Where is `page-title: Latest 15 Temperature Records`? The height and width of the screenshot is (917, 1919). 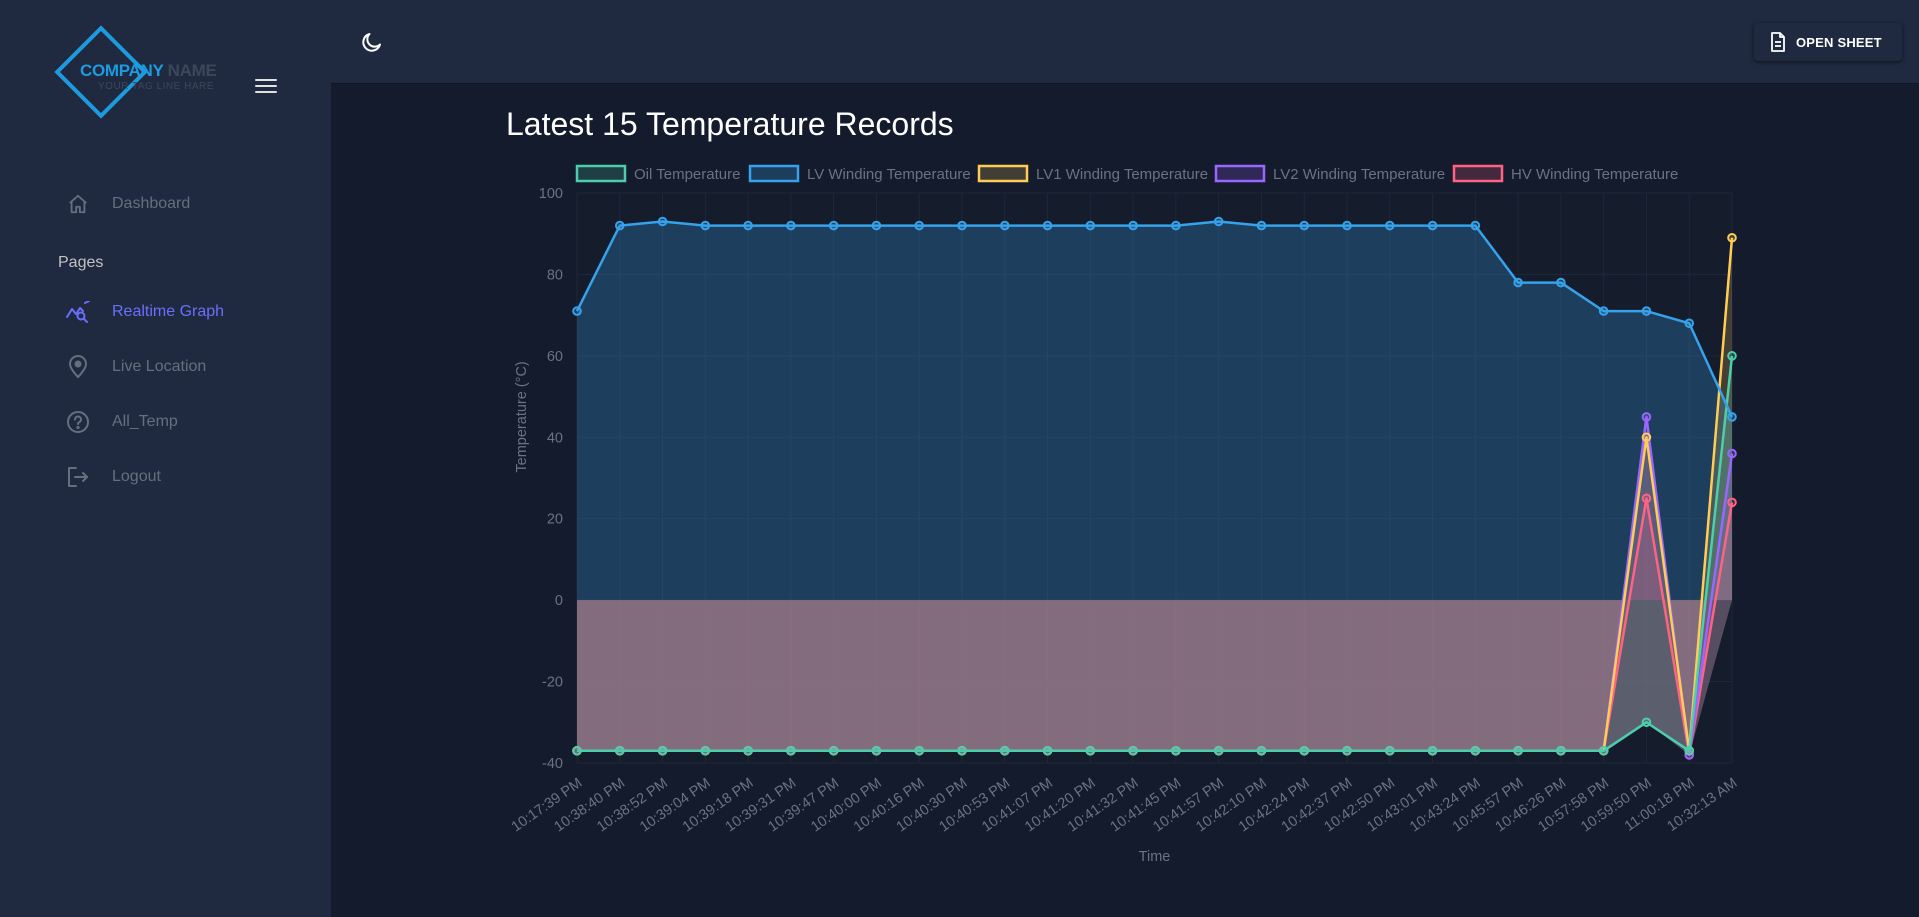
page-title: Latest 15 Temperature Records is located at coordinates (730, 124).